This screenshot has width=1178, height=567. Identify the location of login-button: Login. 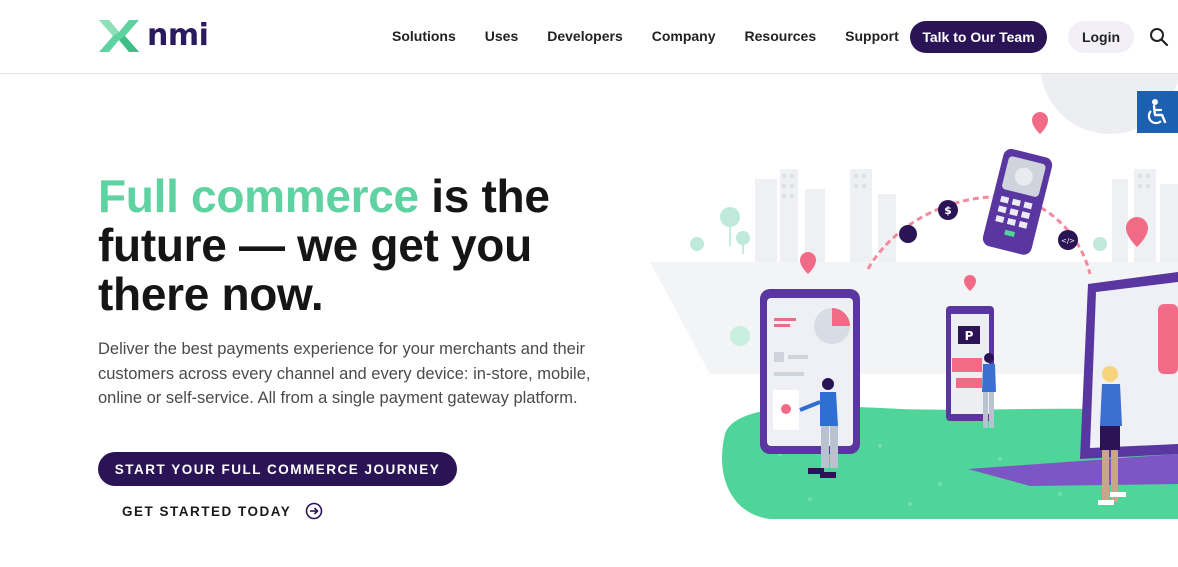
(1101, 37).